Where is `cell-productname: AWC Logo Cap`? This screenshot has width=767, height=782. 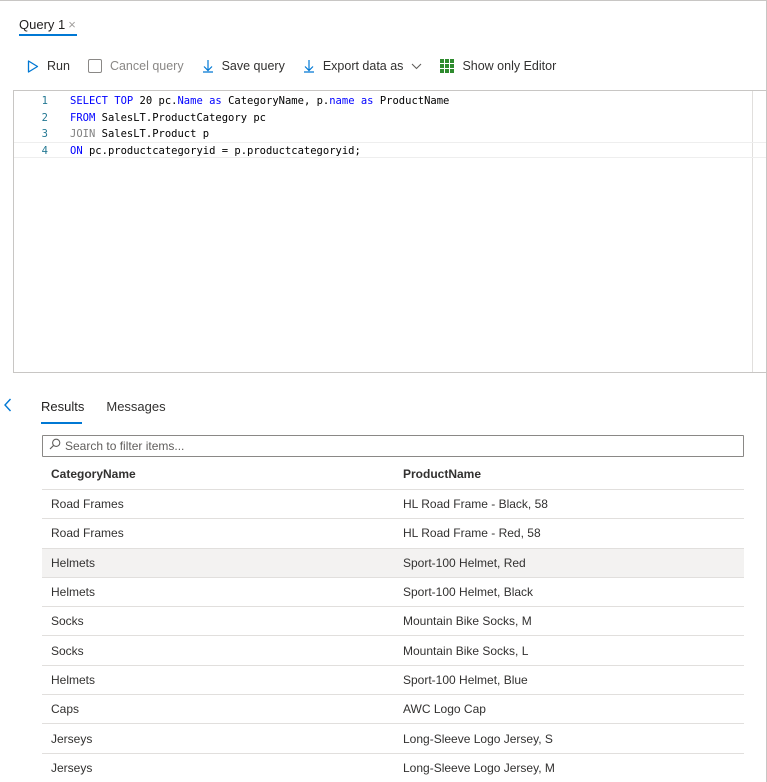
cell-productname: AWC Logo Cap is located at coordinates (444, 709).